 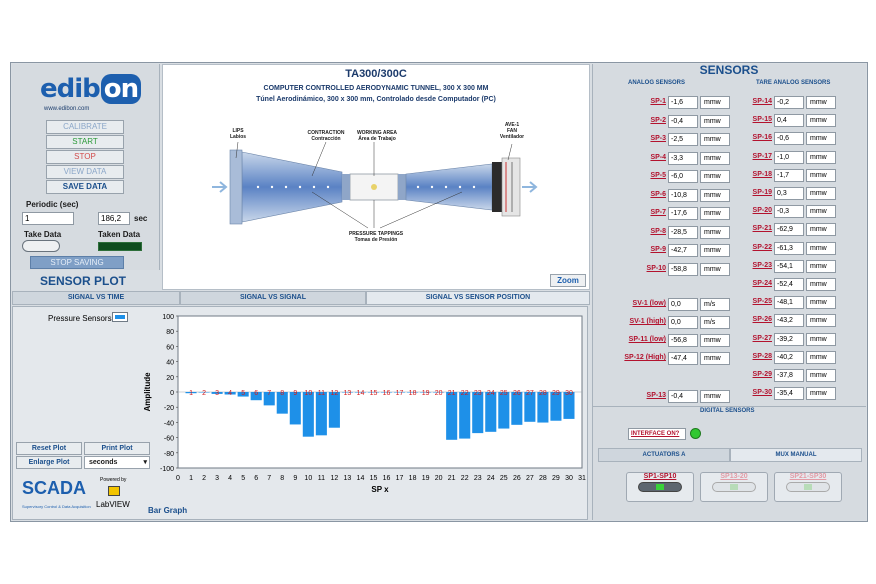 I want to click on bar-category-label: 10, so click(x=308, y=393).